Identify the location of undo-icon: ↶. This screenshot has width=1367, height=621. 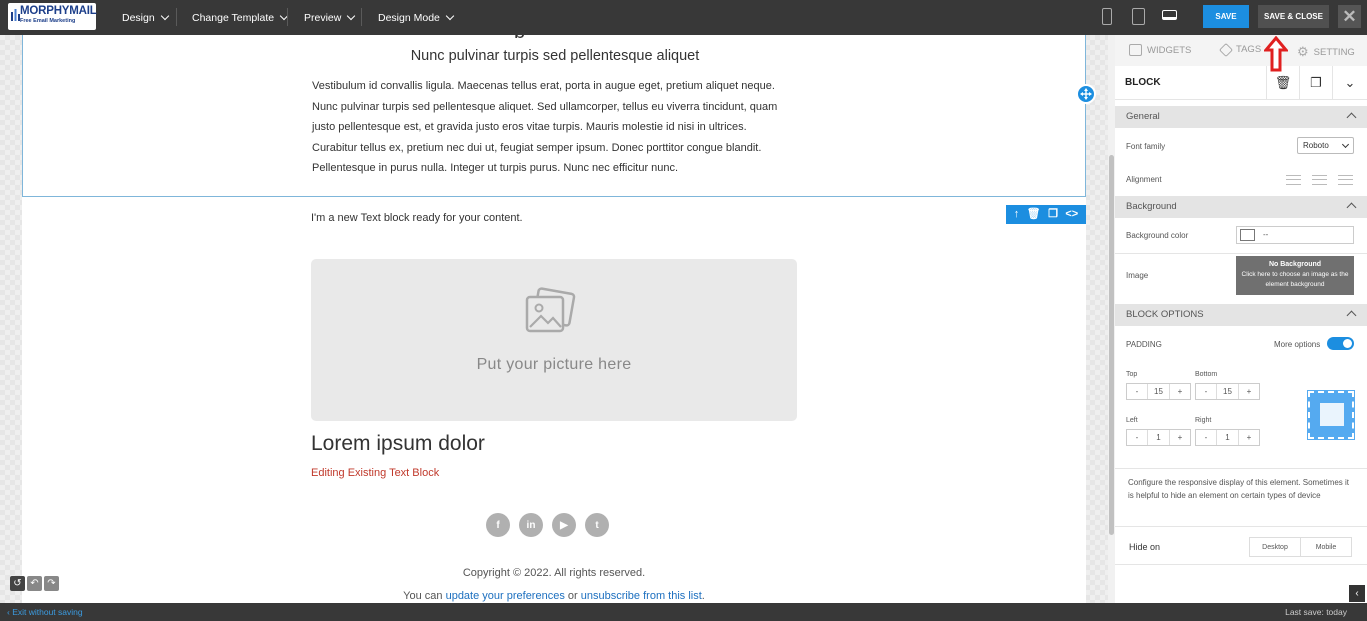
(34, 583).